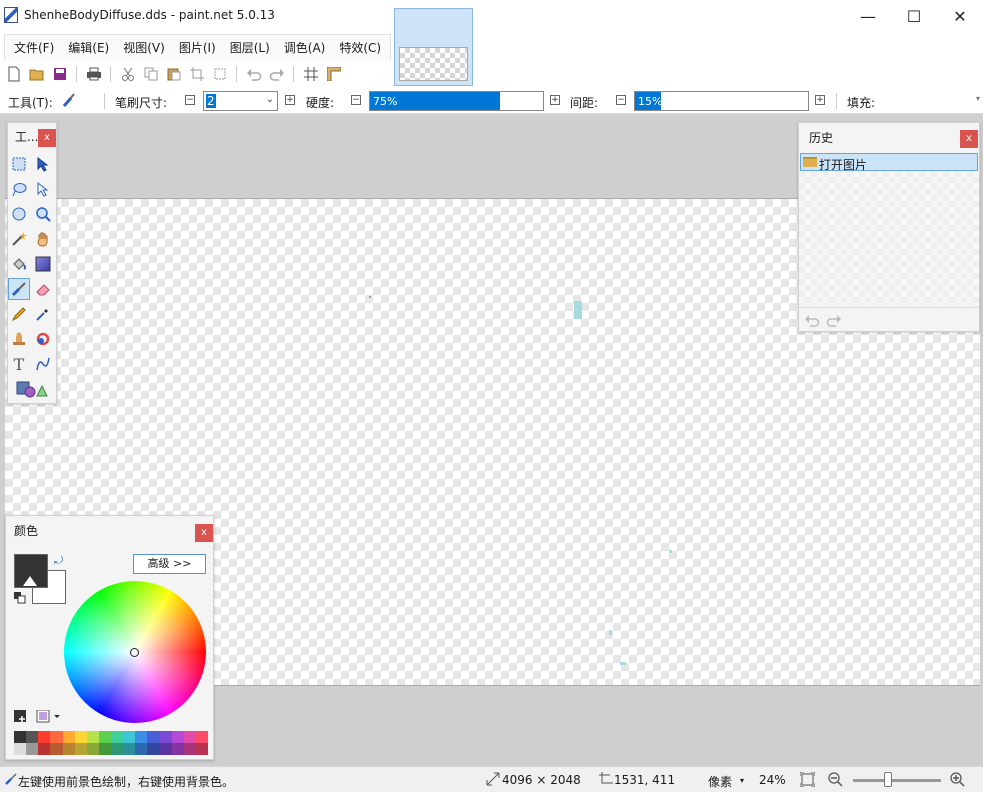 This screenshot has width=983, height=792. What do you see at coordinates (47, 138) in the screenshot?
I see `tools-panel-close-button: x` at bounding box center [47, 138].